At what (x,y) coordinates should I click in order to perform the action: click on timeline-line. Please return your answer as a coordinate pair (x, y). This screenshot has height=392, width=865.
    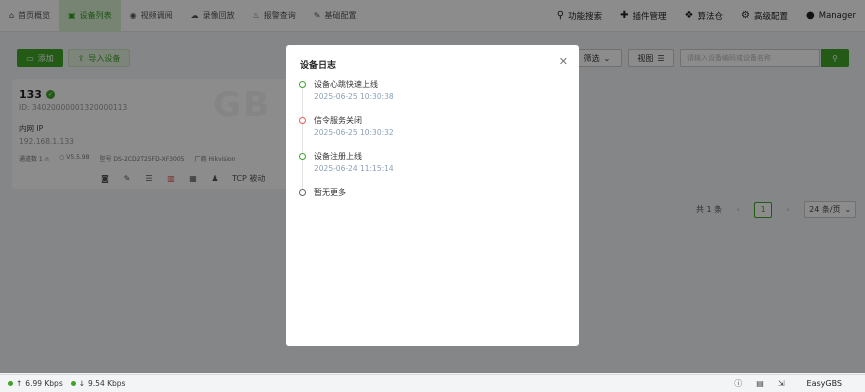
    Looking at the image, I should click on (302, 139).